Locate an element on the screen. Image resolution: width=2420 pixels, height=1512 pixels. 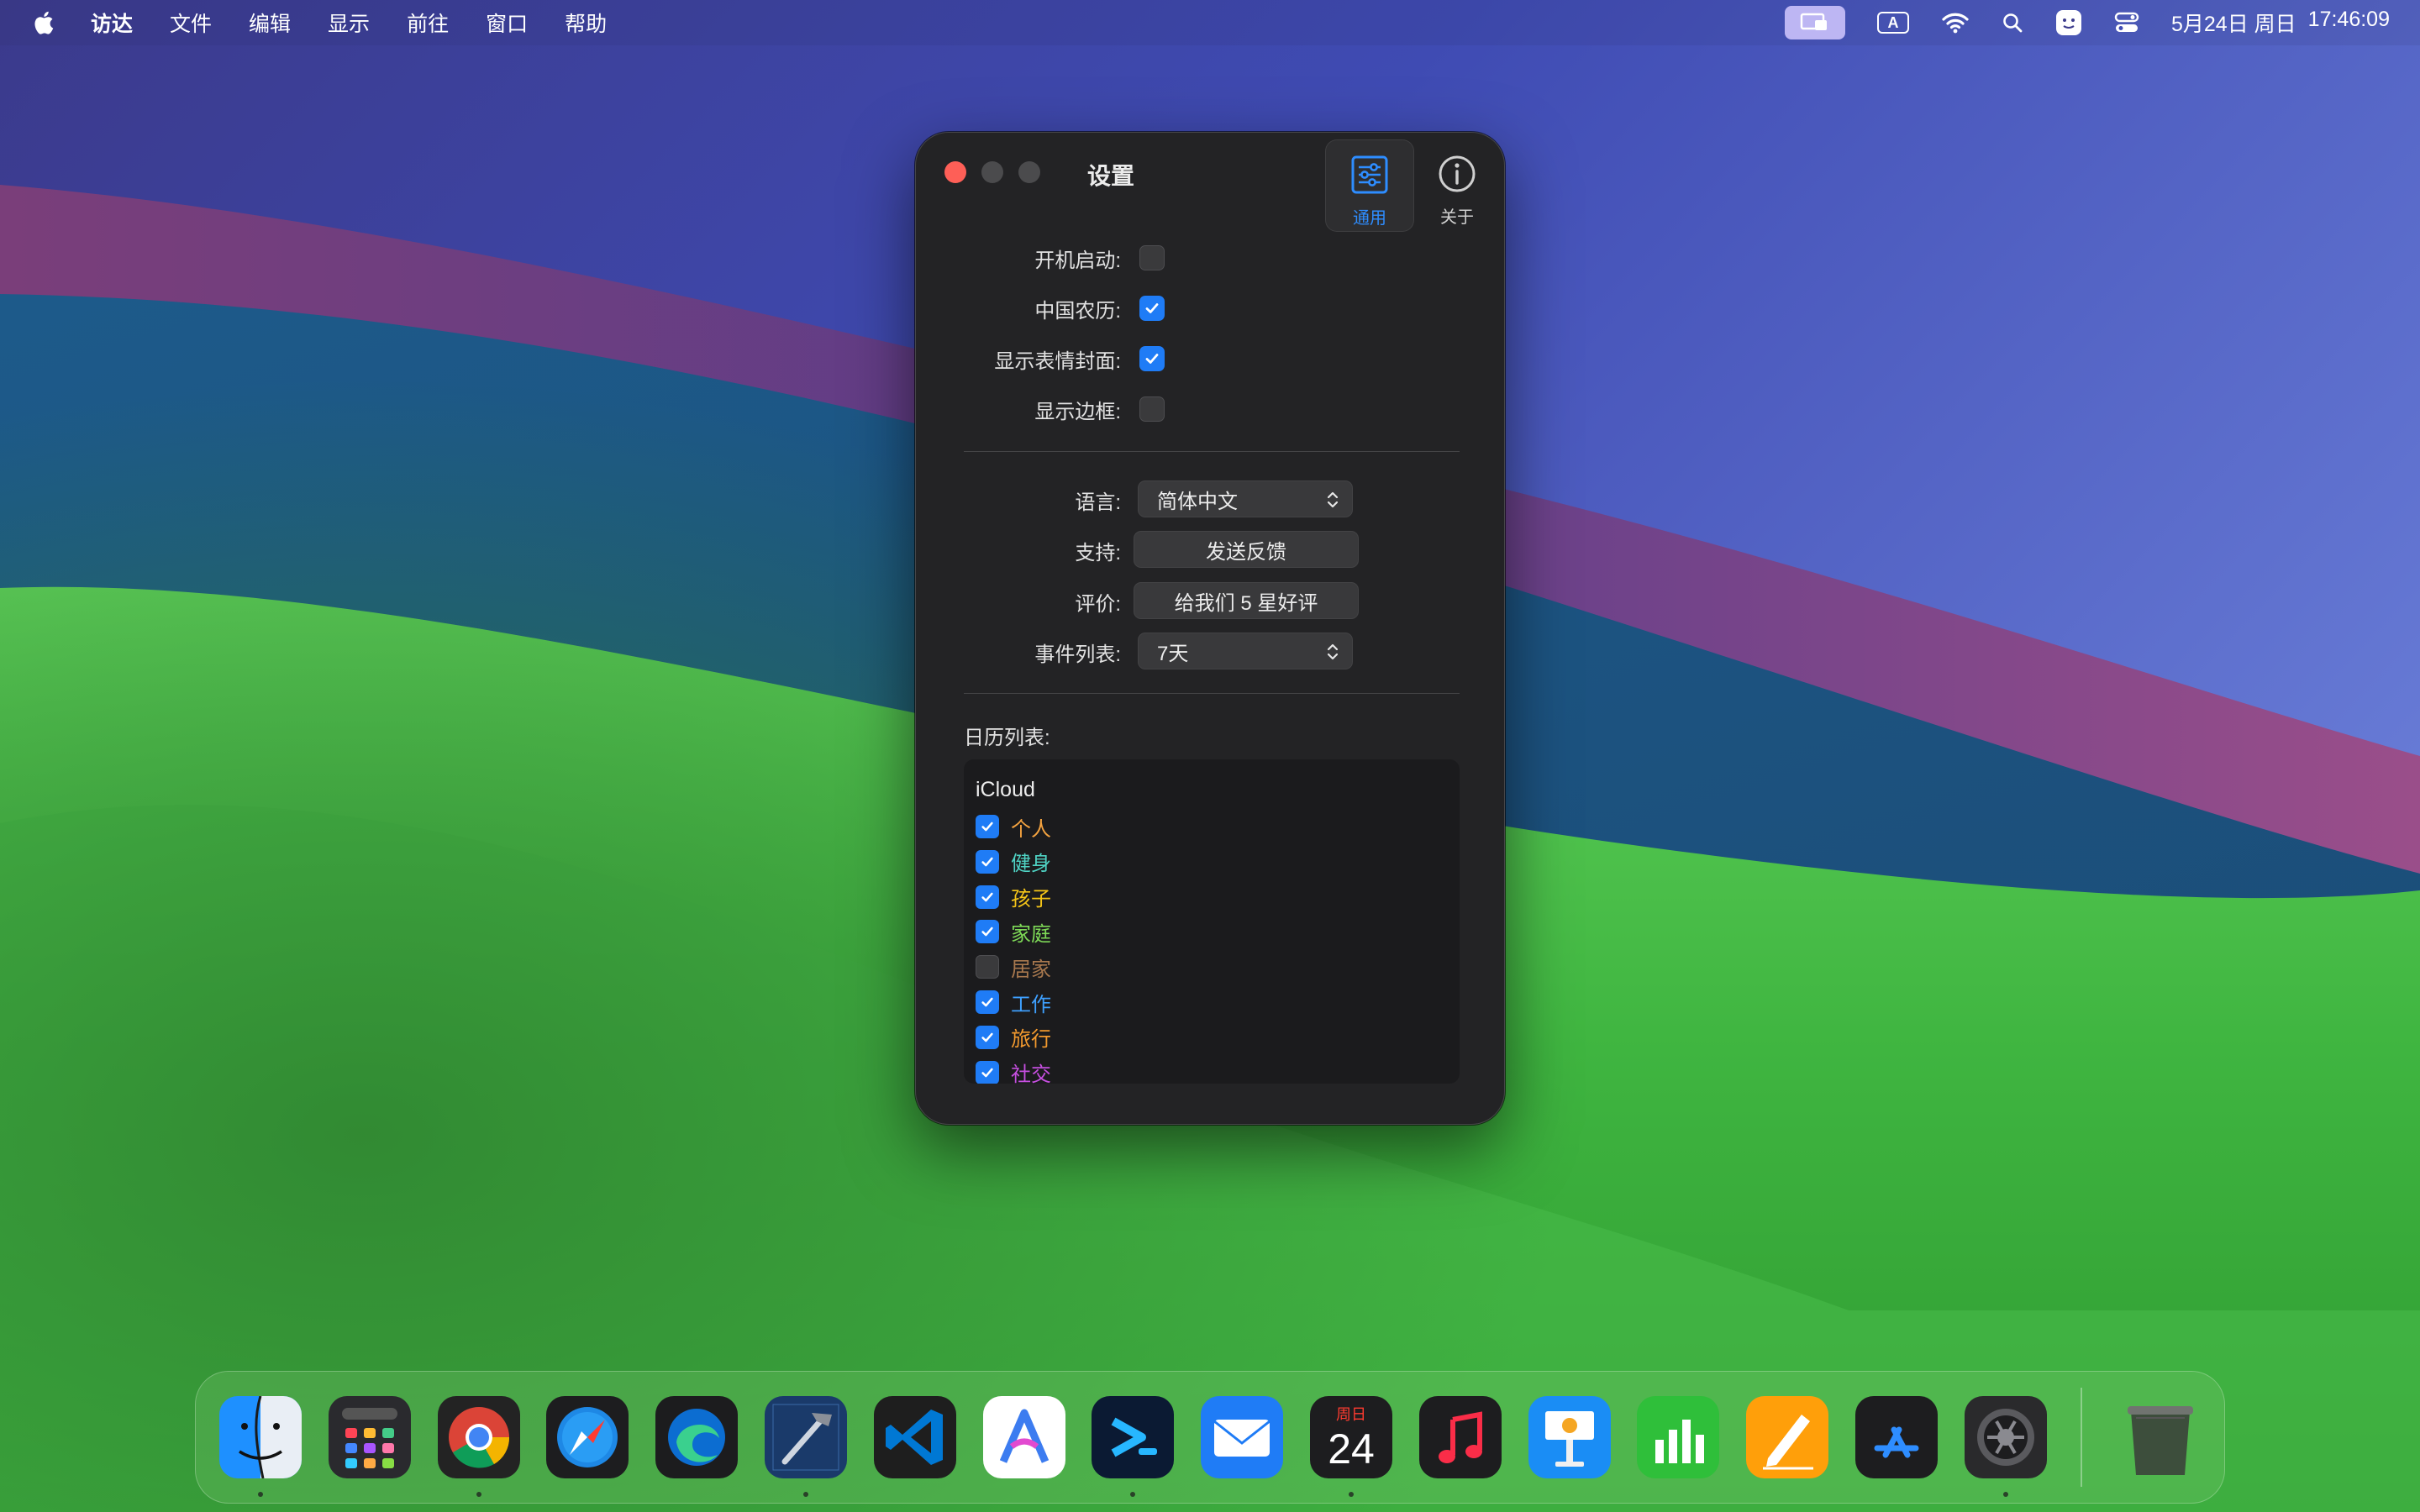
menu-window: 窗口 is located at coordinates (507, 23).